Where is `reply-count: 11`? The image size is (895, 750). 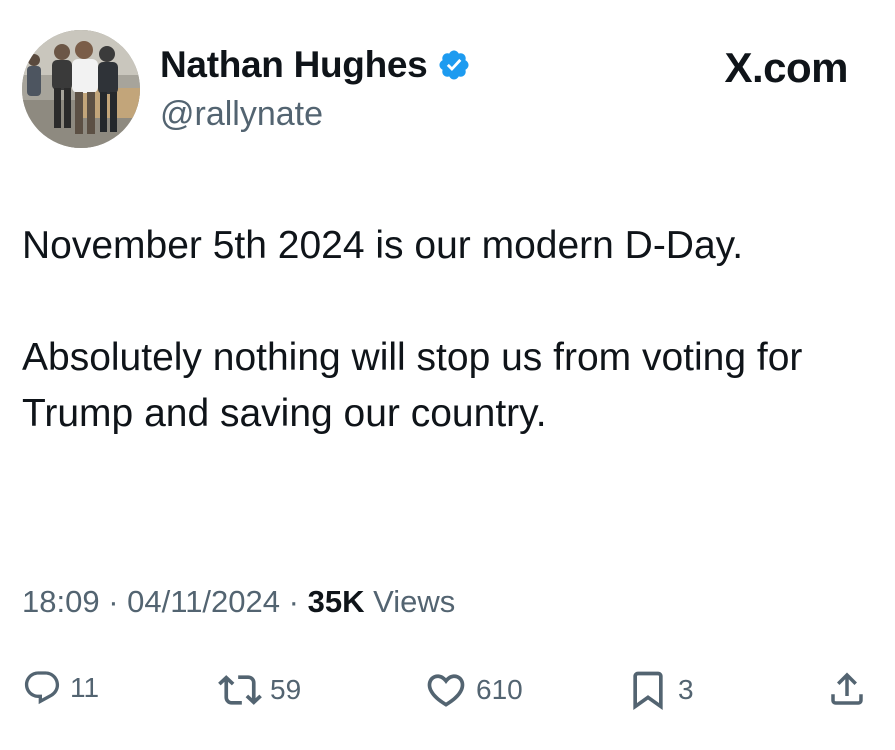 reply-count: 11 is located at coordinates (85, 687).